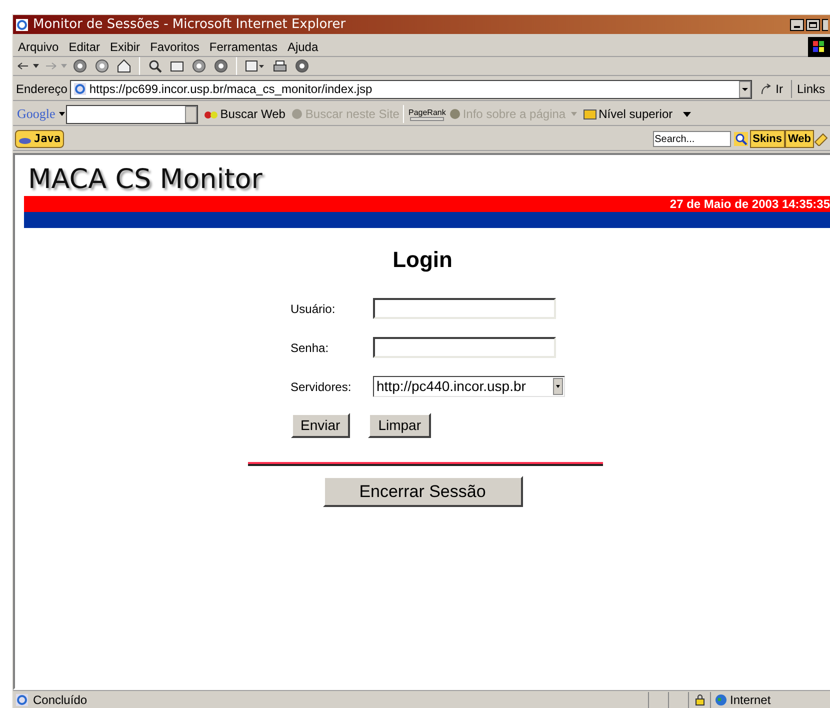  I want to click on pagerank-meter: PageRank, so click(427, 114).